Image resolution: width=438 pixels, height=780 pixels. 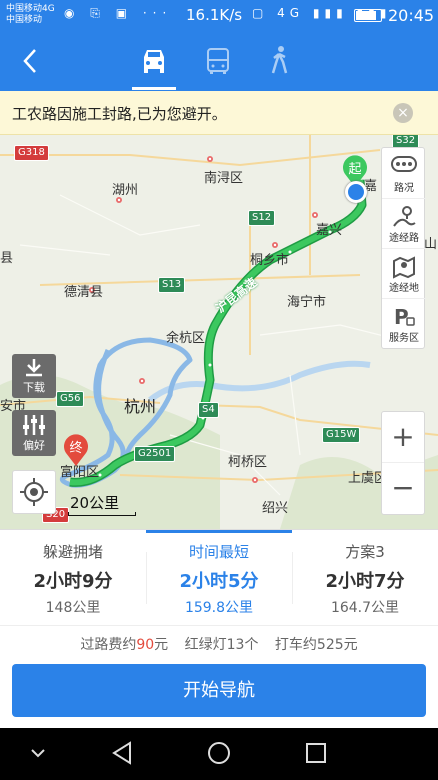 I want to click on close-icon: ×, so click(x=403, y=113).